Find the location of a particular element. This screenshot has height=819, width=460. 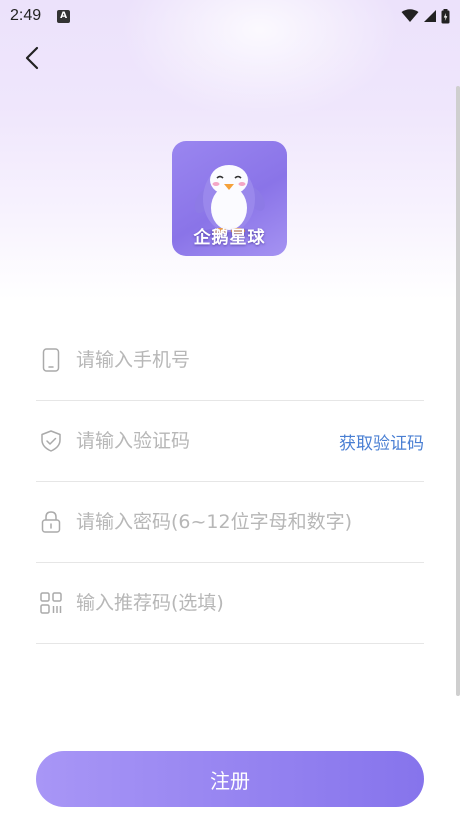

phone-field is located at coordinates (230, 360).